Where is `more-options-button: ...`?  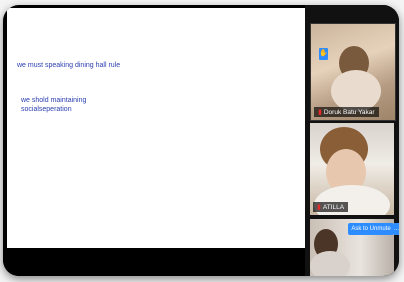
more-options-button: ... is located at coordinates (396, 229).